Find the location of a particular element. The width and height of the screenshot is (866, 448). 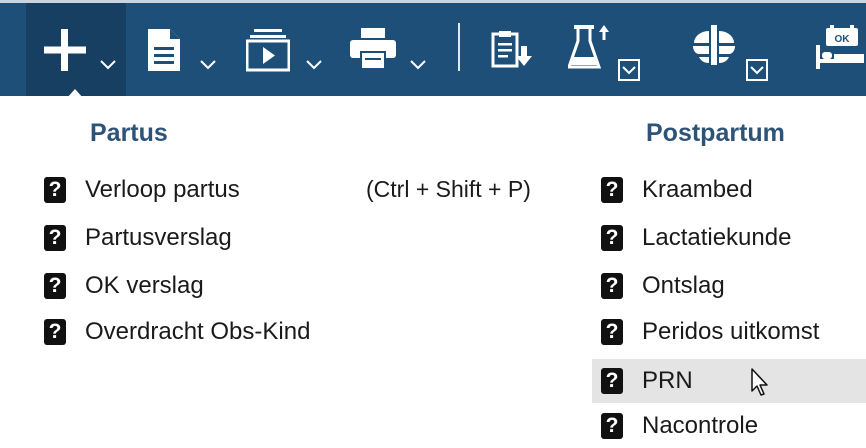

clipboard-download-button is located at coordinates (512, 49).